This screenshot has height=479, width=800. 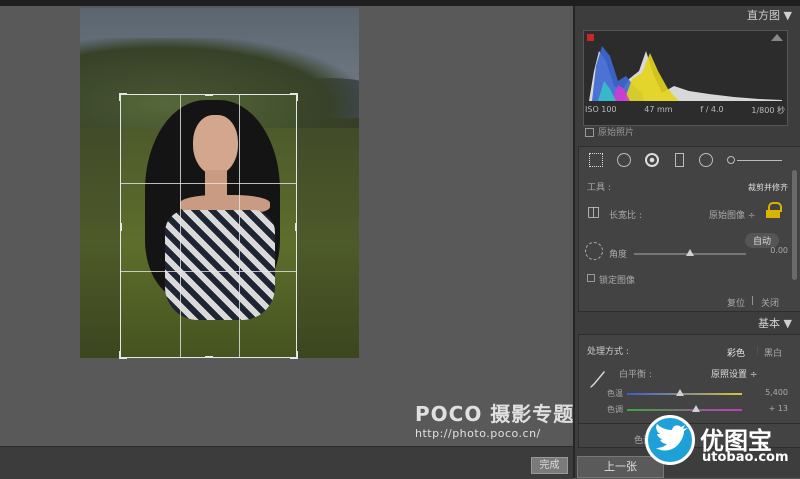 I want to click on temperature-value: 5,400, so click(x=776, y=392).